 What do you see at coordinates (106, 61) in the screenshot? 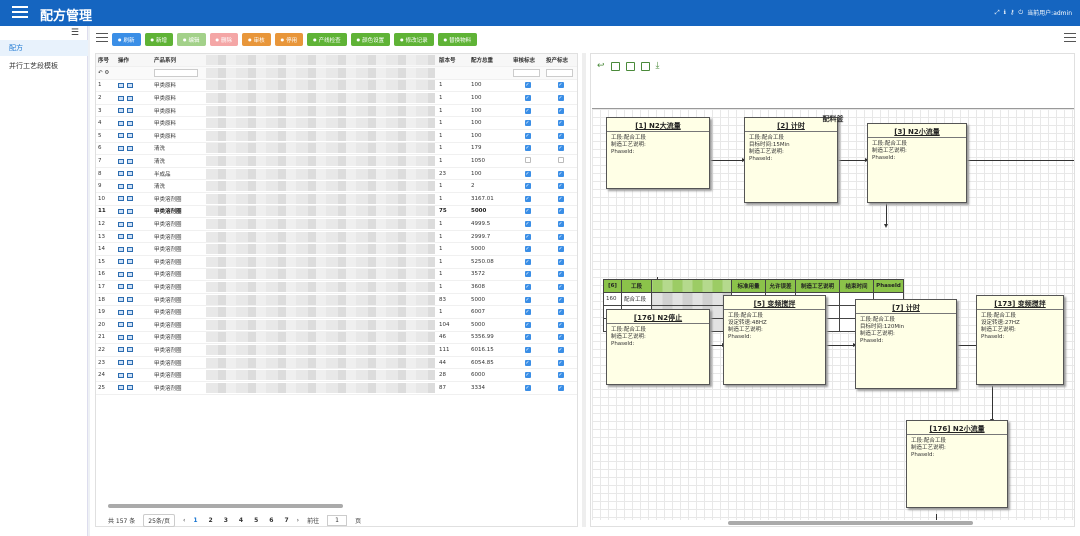
I see `col-no: 序号` at bounding box center [106, 61].